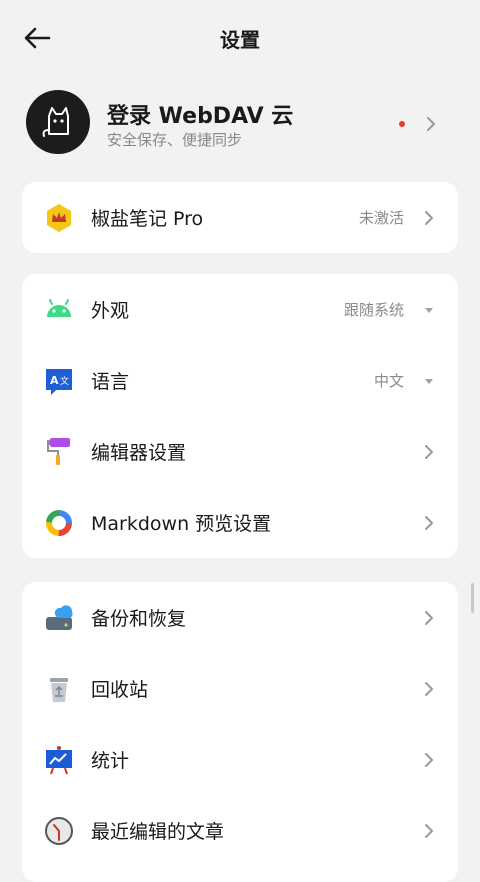 The width and height of the screenshot is (480, 882). I want to click on top-bar: 设置, so click(240, 38).